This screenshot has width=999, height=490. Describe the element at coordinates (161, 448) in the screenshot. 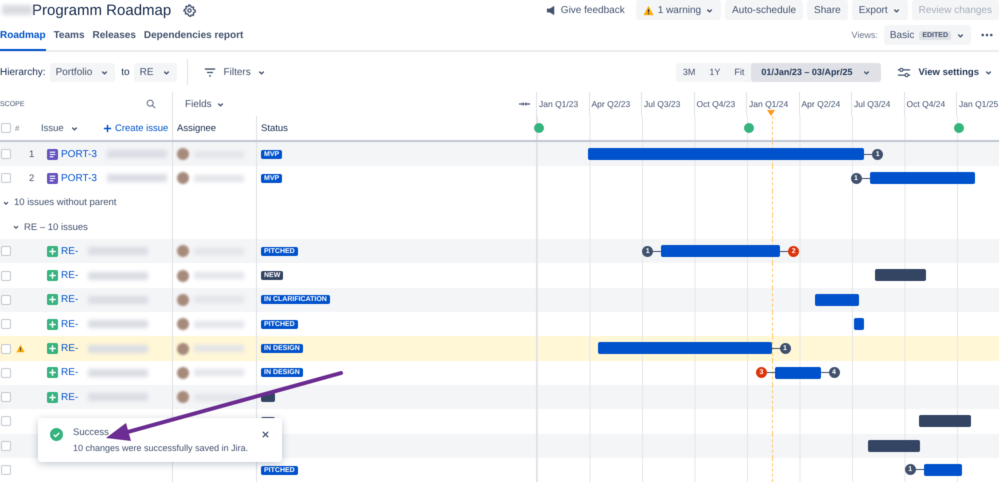

I see `toast-message: 10 changes were successfully saved in Jira.` at that location.